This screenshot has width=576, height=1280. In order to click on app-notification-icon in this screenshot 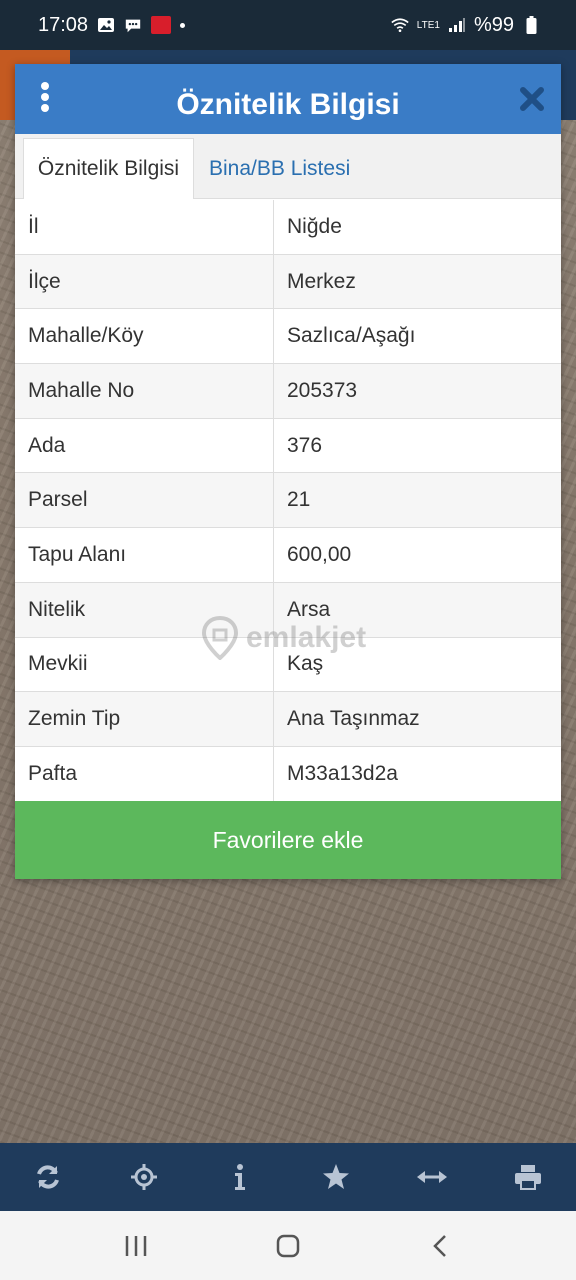, I will do `click(161, 25)`.